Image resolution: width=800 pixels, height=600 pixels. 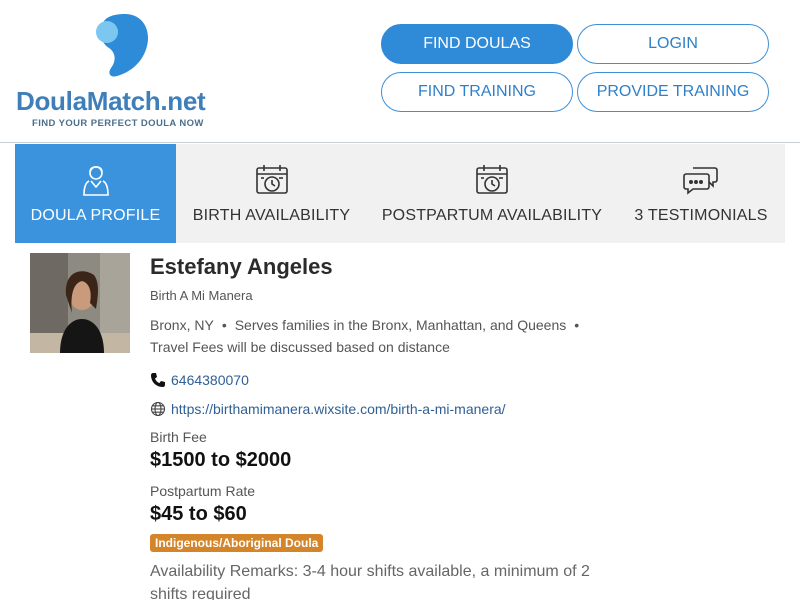 I want to click on tab-testimonials: 3 TESTIMONIALS, so click(x=701, y=193).